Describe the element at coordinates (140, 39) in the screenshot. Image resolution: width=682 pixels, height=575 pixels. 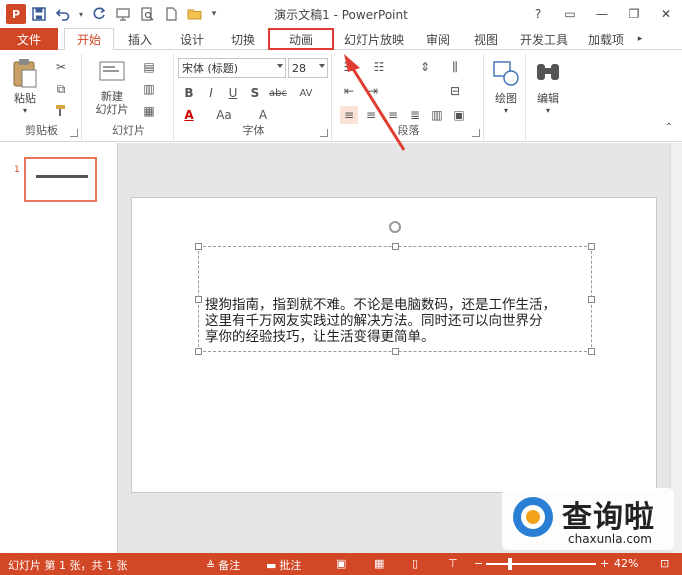
I see `tab-insert: 插入` at that location.